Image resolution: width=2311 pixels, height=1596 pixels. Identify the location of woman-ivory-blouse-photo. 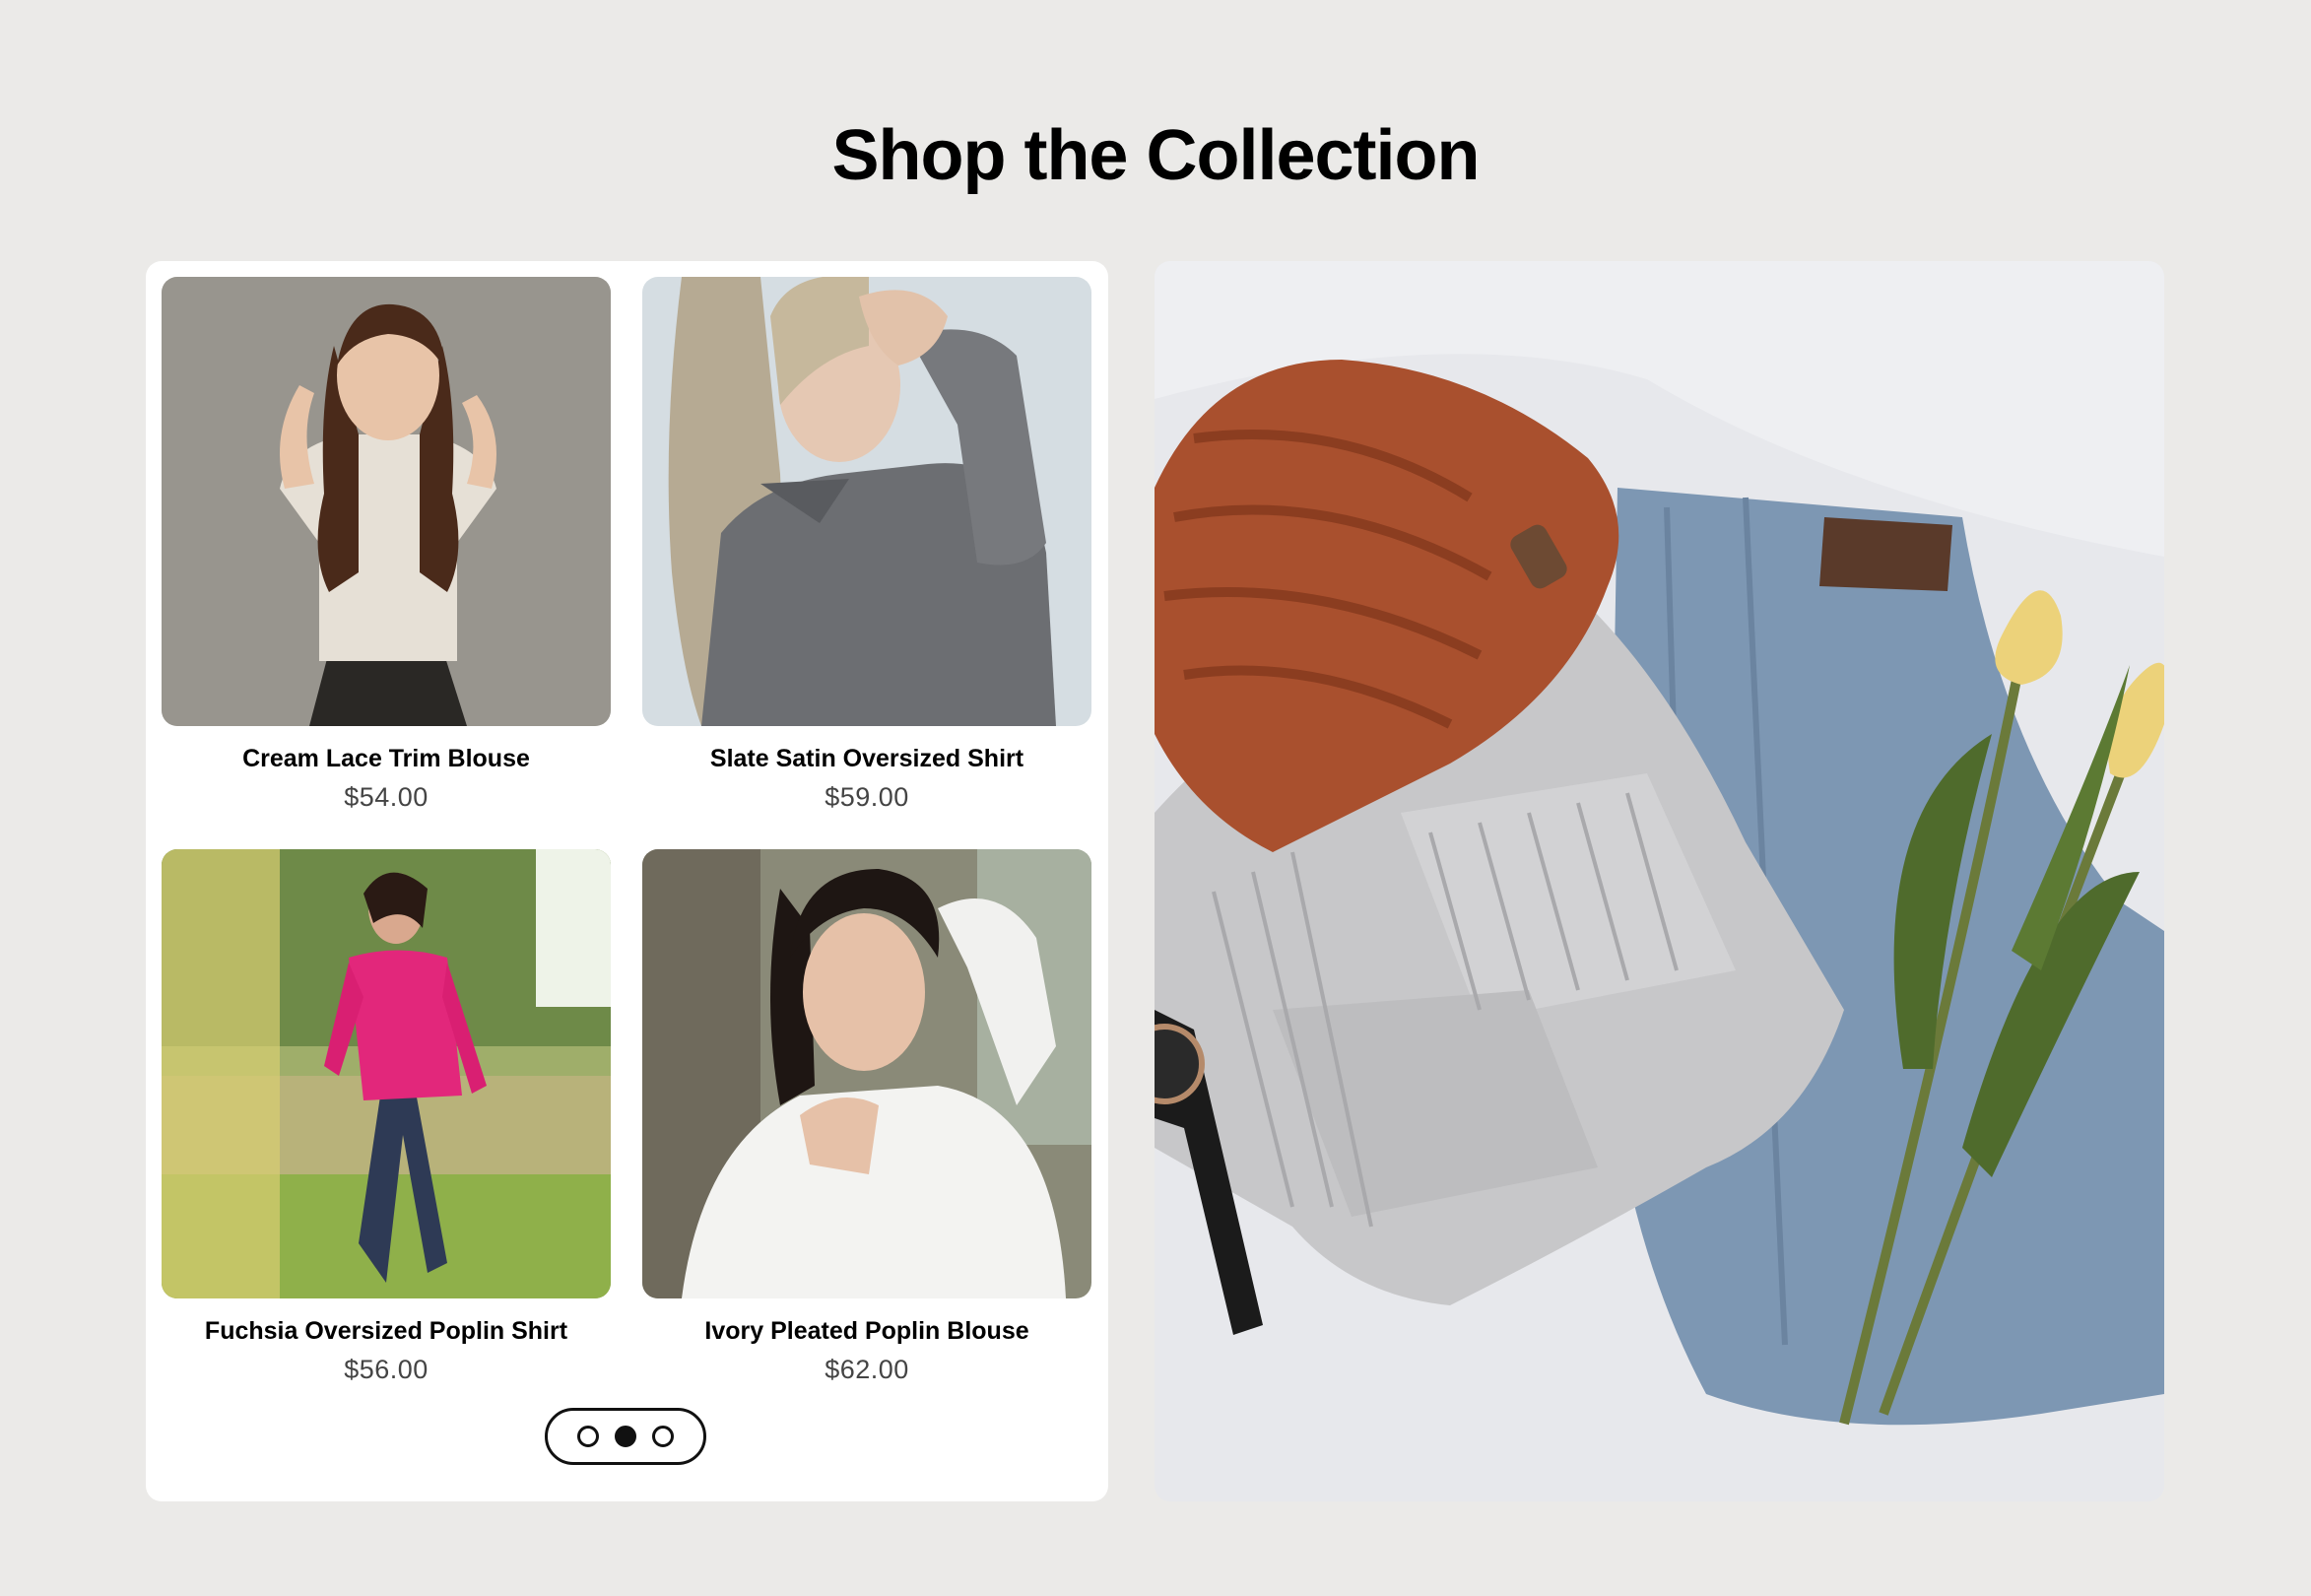
(867, 1074).